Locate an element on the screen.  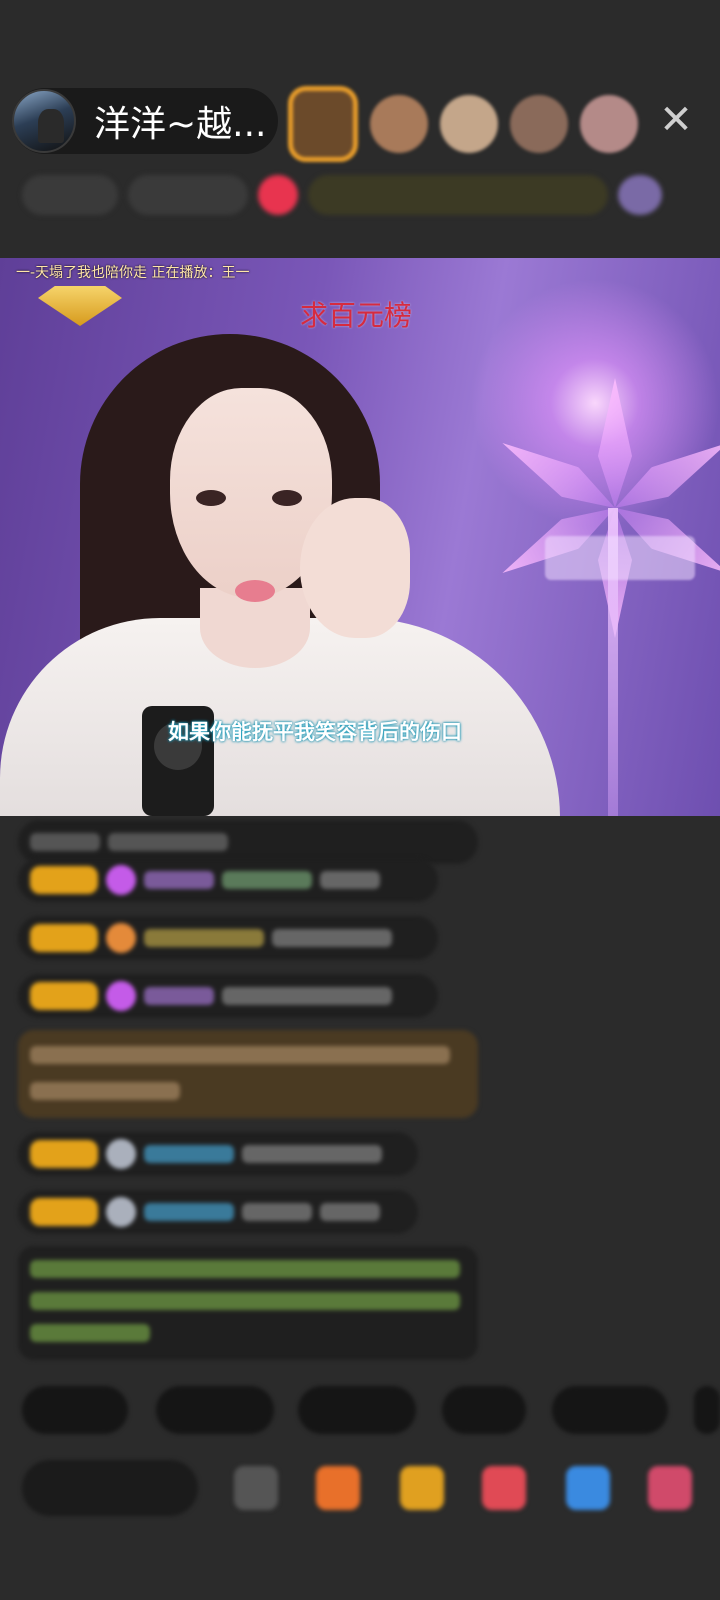
guardian-badge-icon is located at coordinates (80, 306).